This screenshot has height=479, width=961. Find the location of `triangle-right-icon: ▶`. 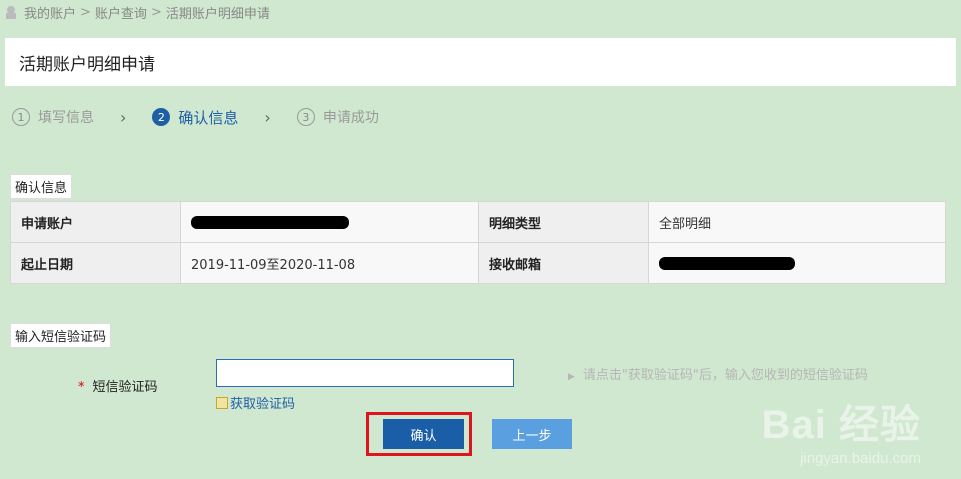

triangle-right-icon: ▶ is located at coordinates (571, 377).